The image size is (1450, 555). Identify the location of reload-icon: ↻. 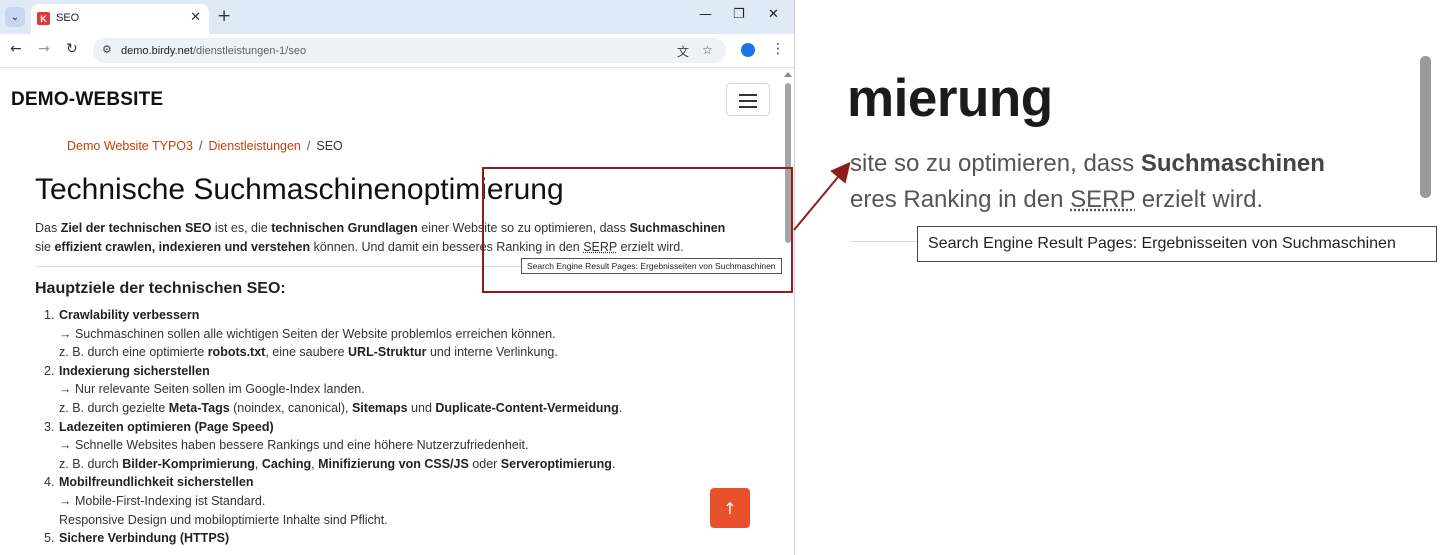
(72, 49).